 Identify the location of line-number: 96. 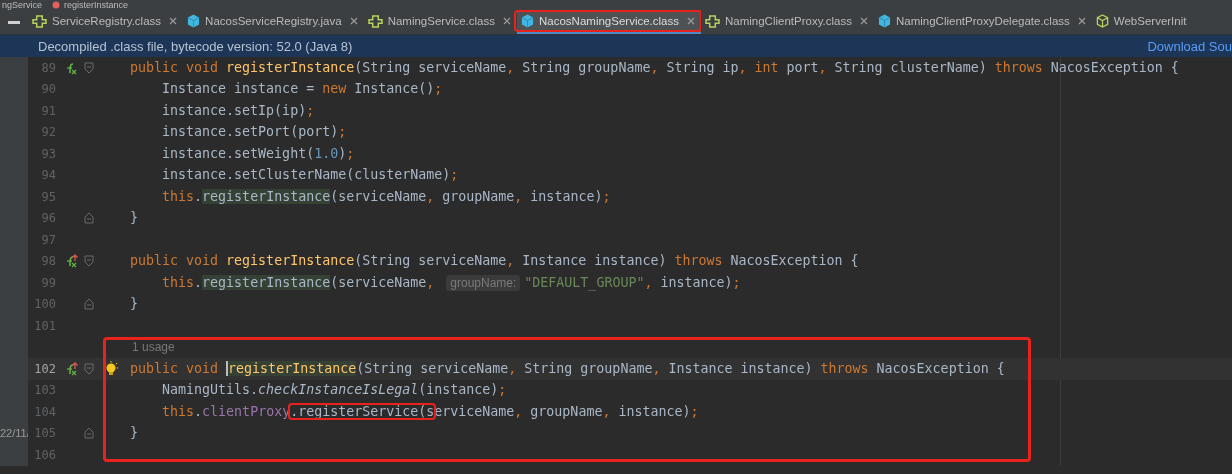
(48, 218).